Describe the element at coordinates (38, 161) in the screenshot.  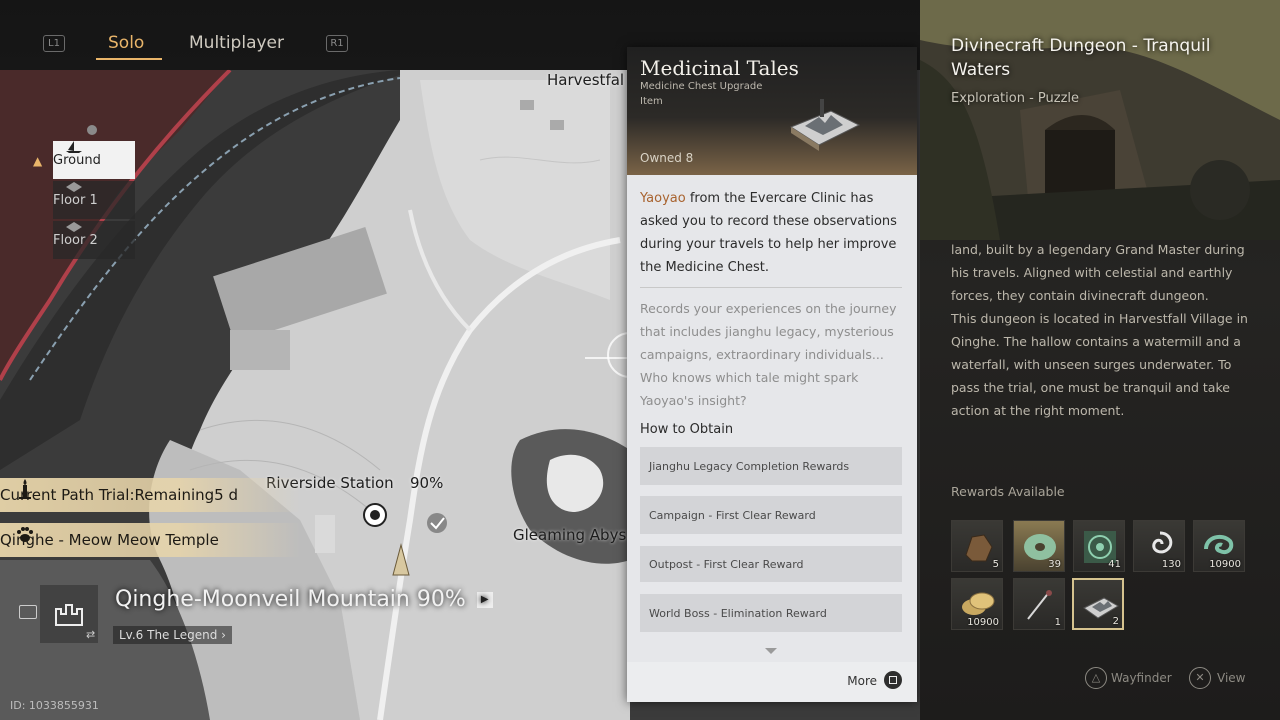
I see `player-marker-icon: ▲` at that location.